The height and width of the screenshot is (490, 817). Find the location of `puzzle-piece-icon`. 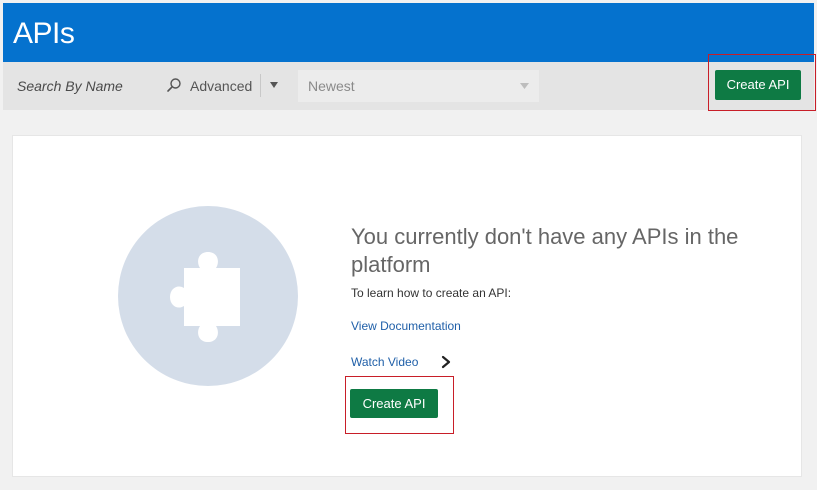

puzzle-piece-icon is located at coordinates (208, 296).